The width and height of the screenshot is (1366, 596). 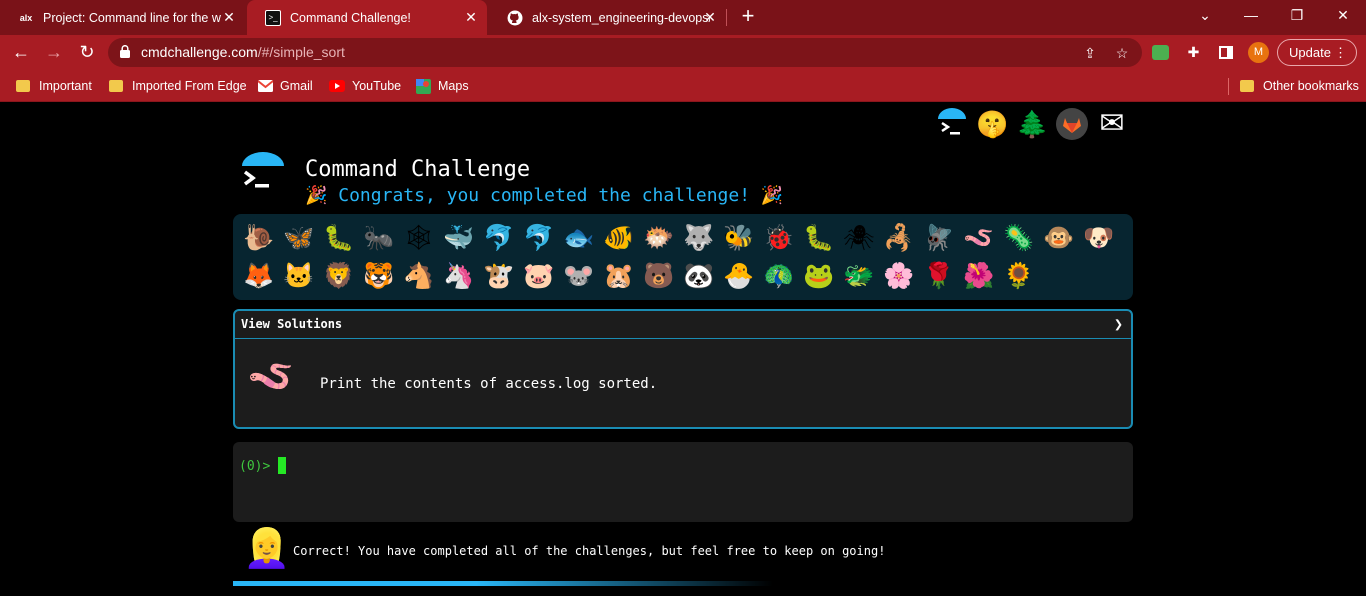 What do you see at coordinates (65, 86) in the screenshot?
I see `bookmark-label: Important` at bounding box center [65, 86].